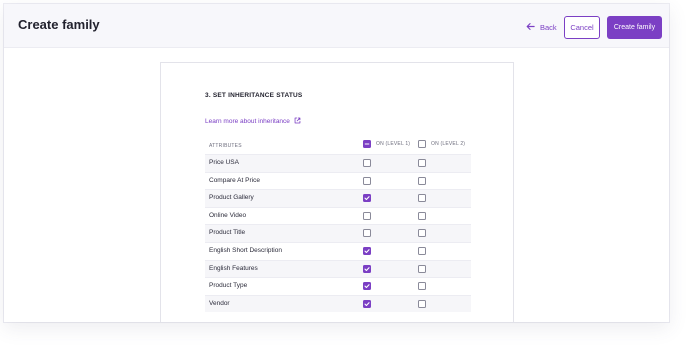 Image resolution: width=688 pixels, height=346 pixels. What do you see at coordinates (247, 121) in the screenshot?
I see `learn-more-label: Learn more about inheritance` at bounding box center [247, 121].